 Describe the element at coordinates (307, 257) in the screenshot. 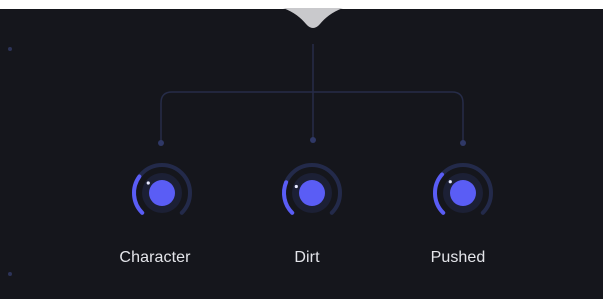

I see `knob-label-dirt: Dirt` at that location.